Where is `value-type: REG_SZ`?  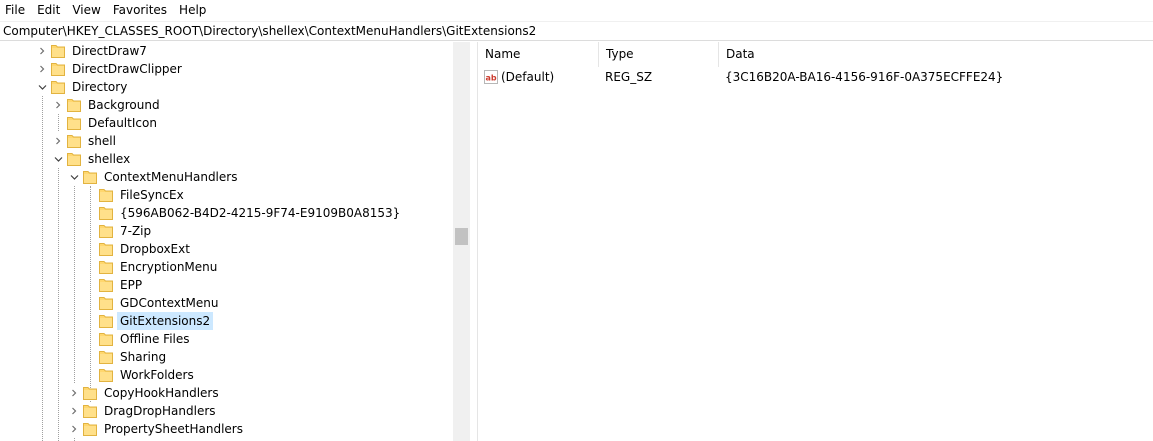
value-type: REG_SZ is located at coordinates (629, 77).